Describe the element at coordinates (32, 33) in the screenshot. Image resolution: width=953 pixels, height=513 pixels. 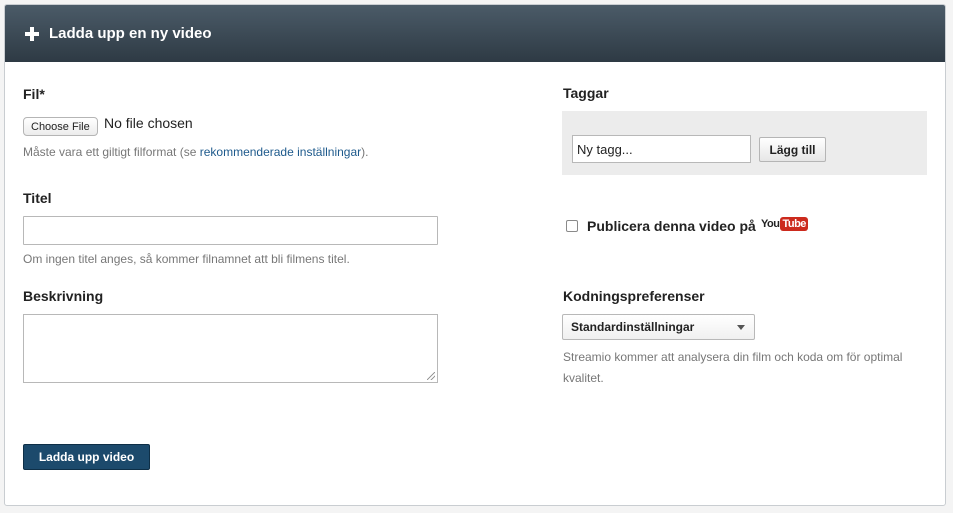
I see `plus-icon` at that location.